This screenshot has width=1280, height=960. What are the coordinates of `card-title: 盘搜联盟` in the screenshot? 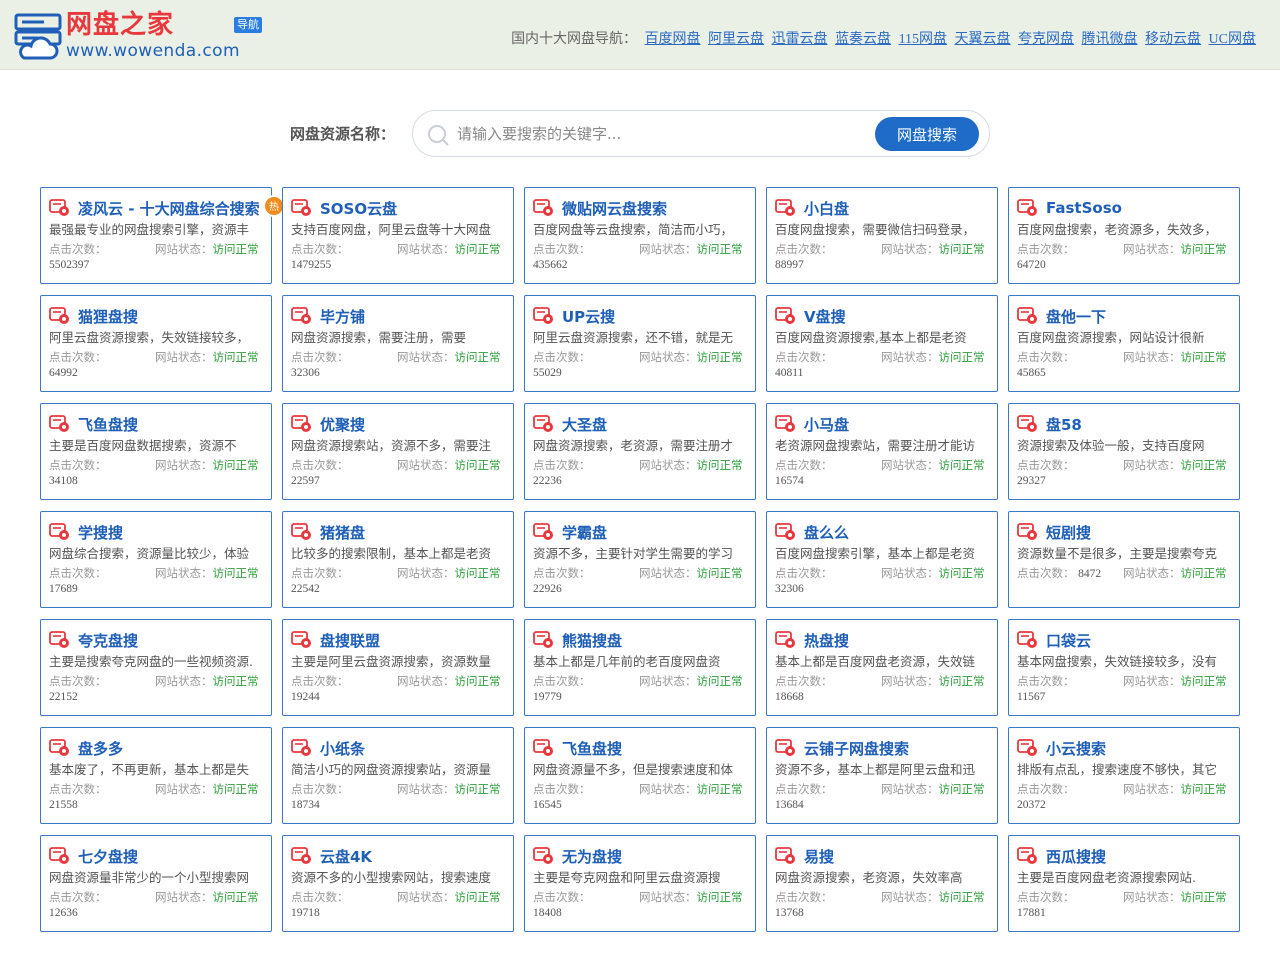 It's located at (350, 640).